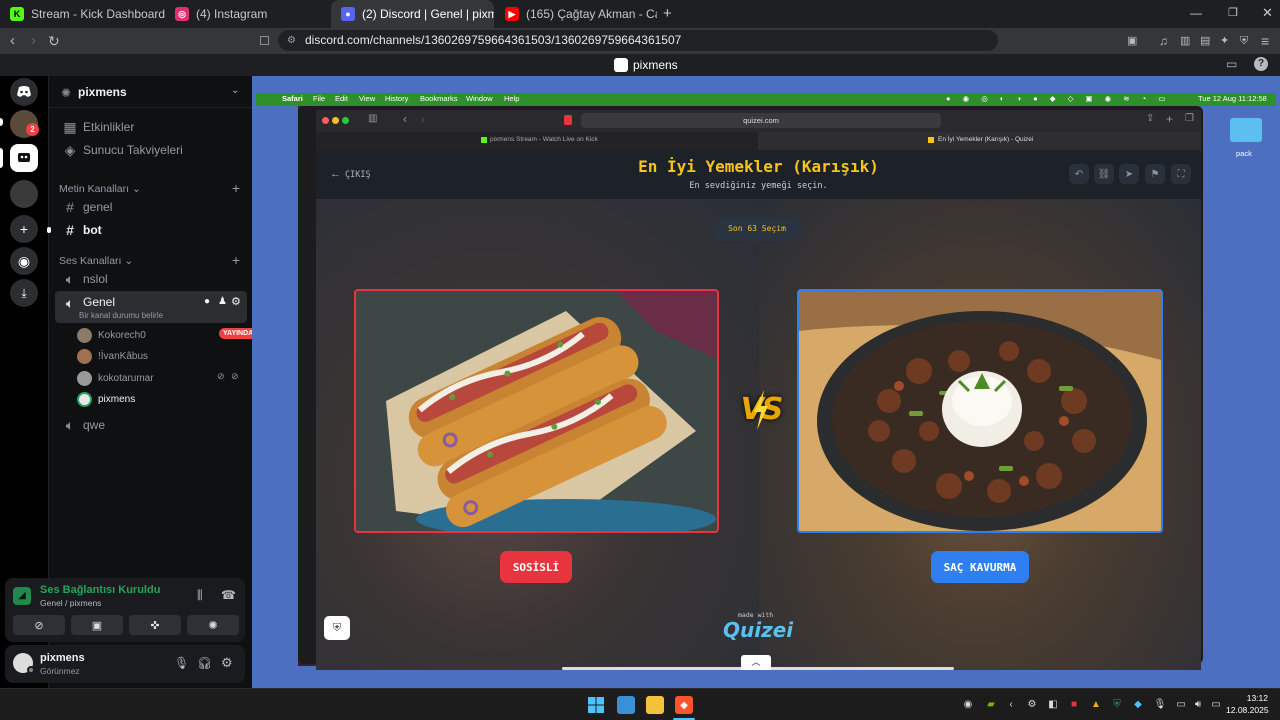 The width and height of the screenshot is (1280, 720). What do you see at coordinates (236, 188) in the screenshot?
I see `add-channel-icon: +` at bounding box center [236, 188].